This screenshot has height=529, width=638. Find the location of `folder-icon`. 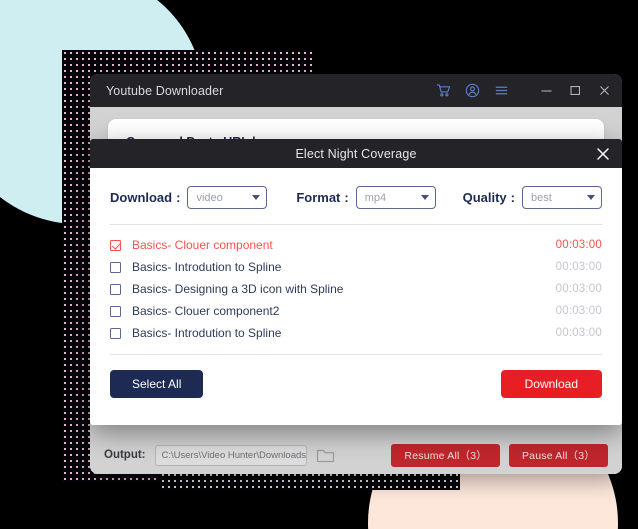

folder-icon is located at coordinates (326, 455).